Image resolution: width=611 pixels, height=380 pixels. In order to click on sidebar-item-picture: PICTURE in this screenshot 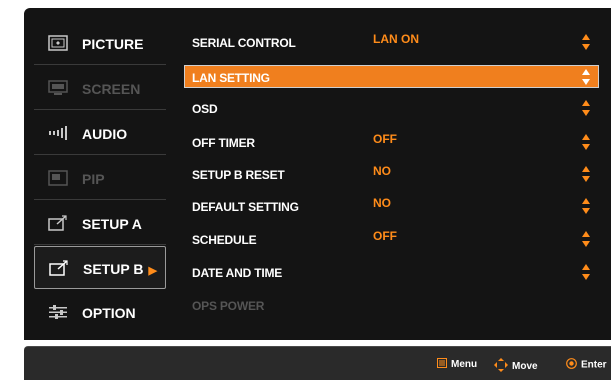, I will do `click(100, 43)`.